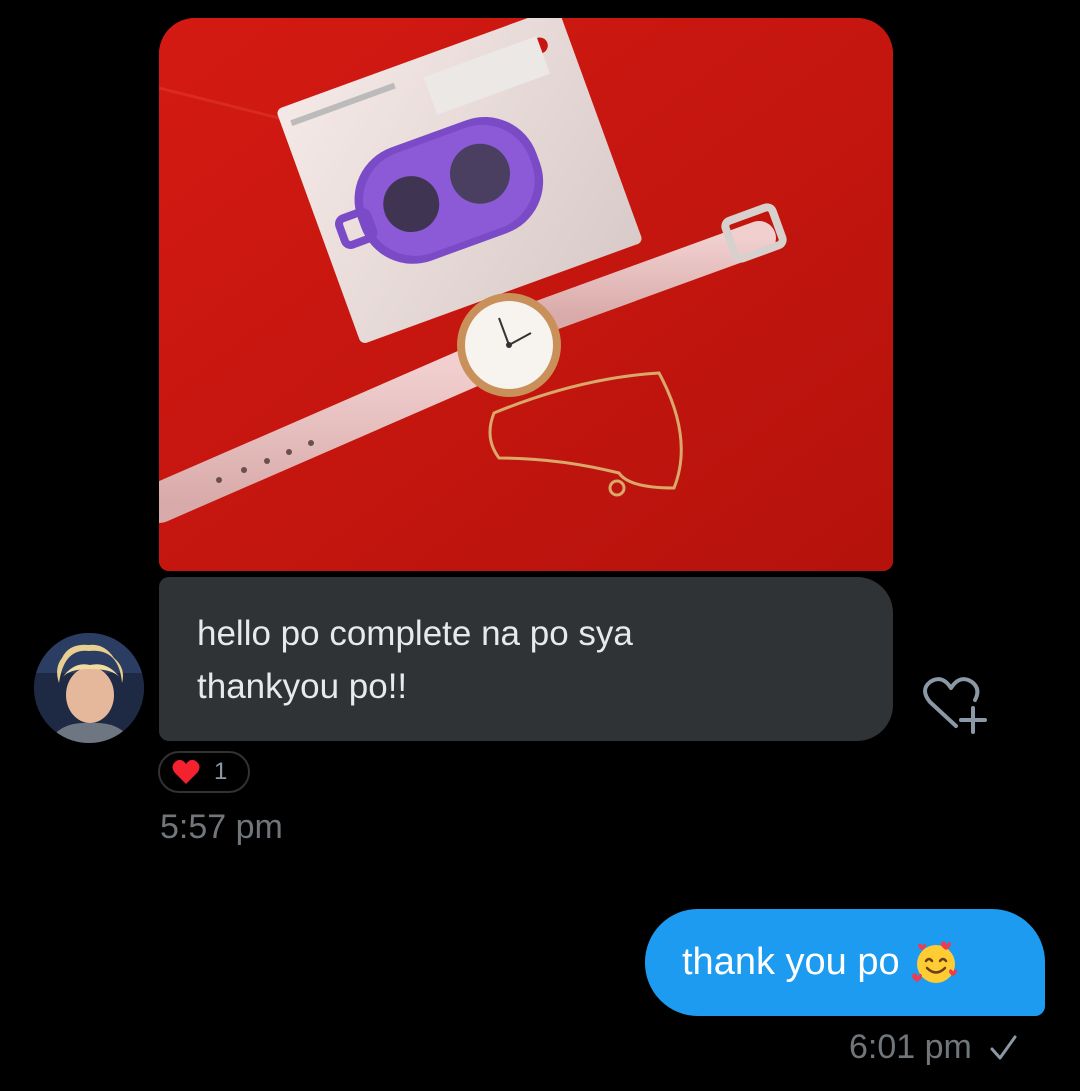 The width and height of the screenshot is (1080, 1091). What do you see at coordinates (910, 1047) in the screenshot?
I see `sent-timestamp: 6:01 pm` at bounding box center [910, 1047].